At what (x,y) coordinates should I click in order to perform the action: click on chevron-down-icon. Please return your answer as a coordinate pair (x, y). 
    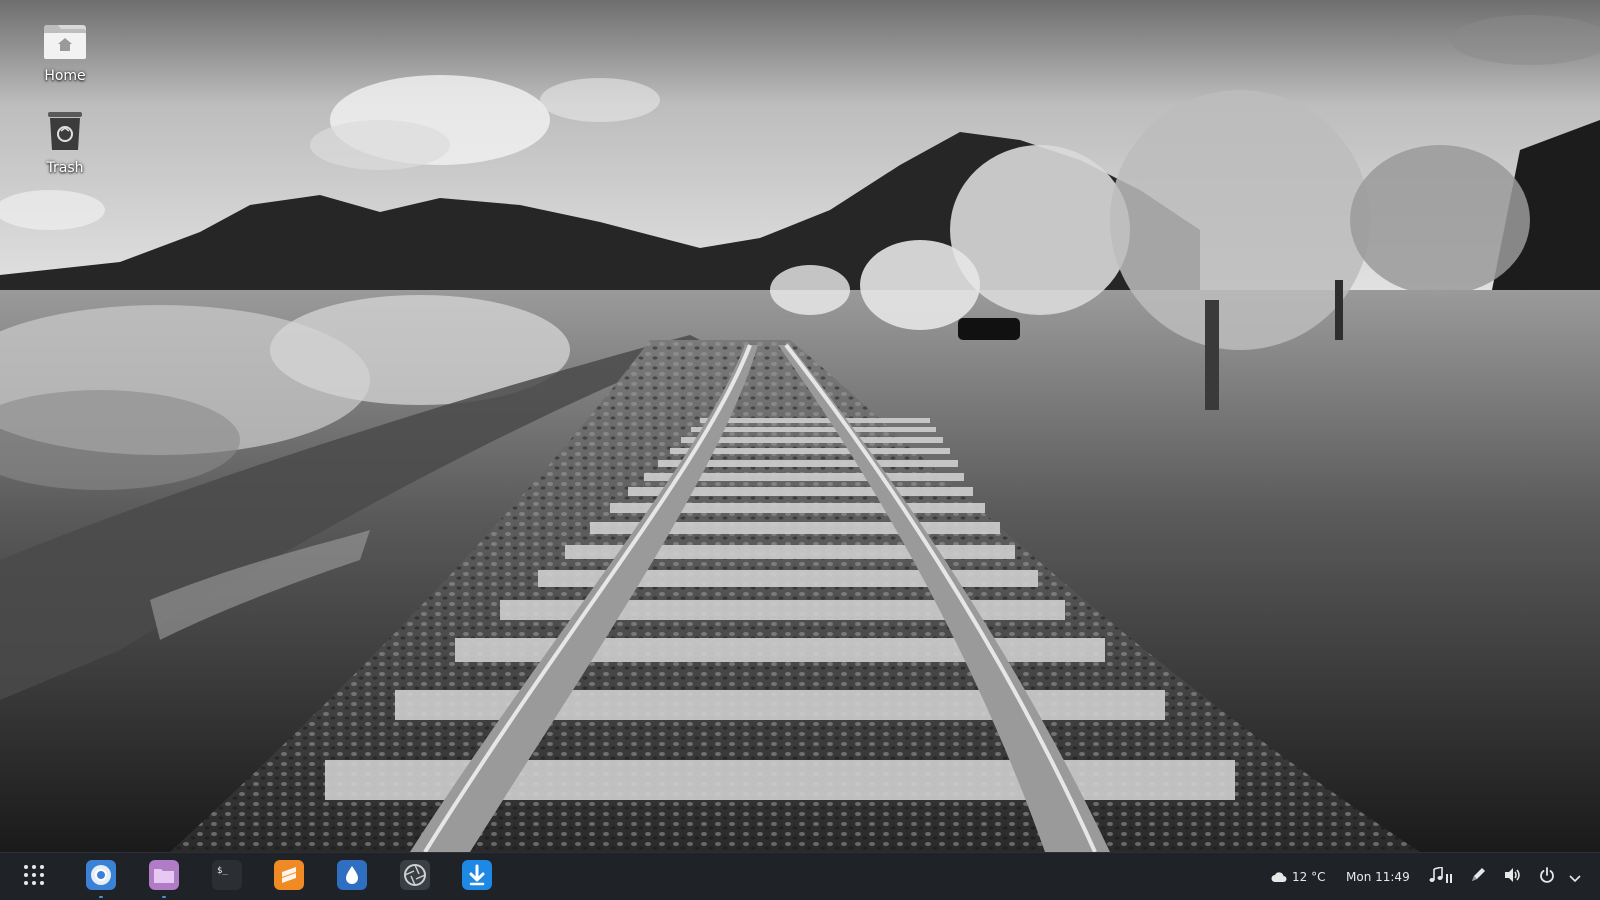
    Looking at the image, I should click on (1575, 877).